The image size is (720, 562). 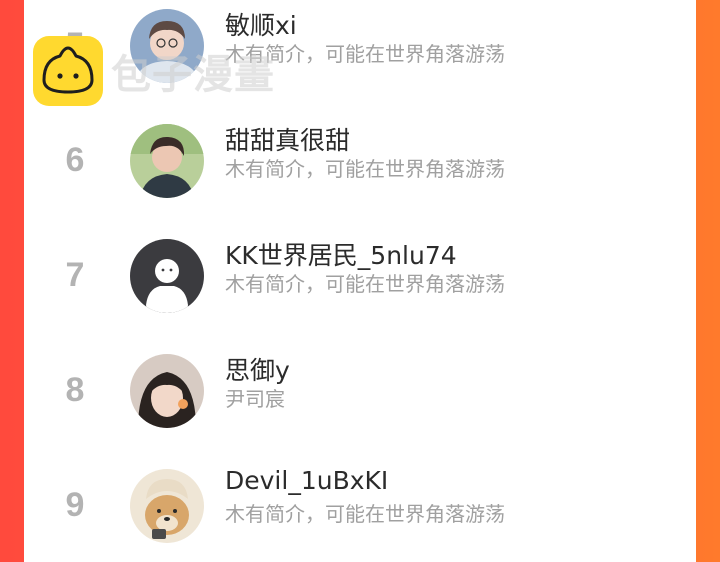 I want to click on user-name: 甜甜真很甜, so click(x=288, y=140).